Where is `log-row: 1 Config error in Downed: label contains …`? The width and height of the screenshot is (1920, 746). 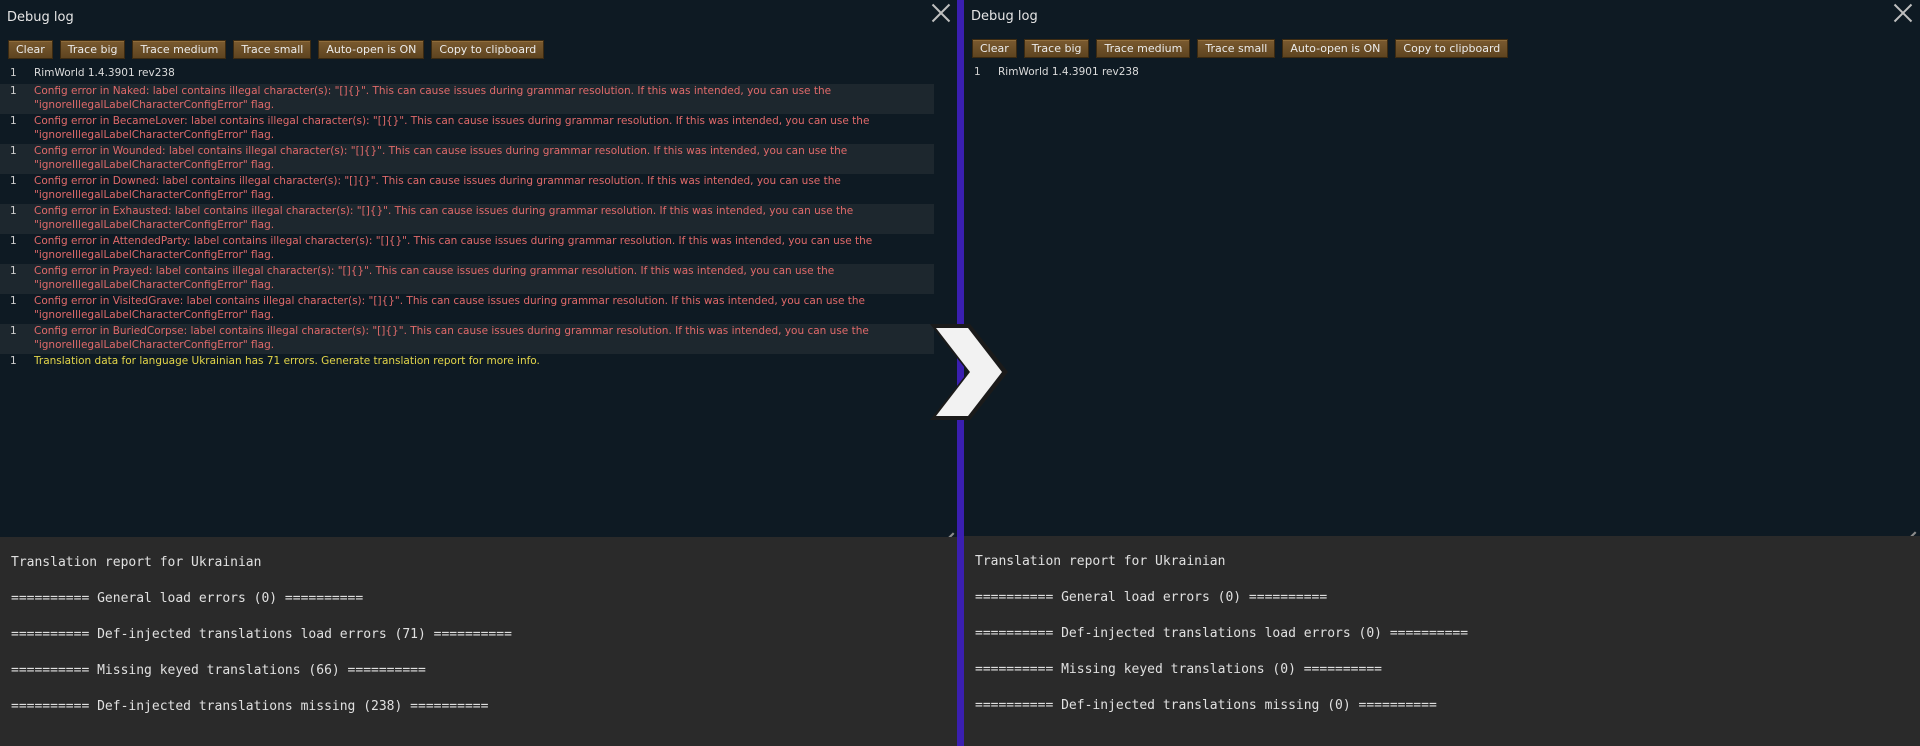 log-row: 1 Config error in Downed: label contains … is located at coordinates (467, 189).